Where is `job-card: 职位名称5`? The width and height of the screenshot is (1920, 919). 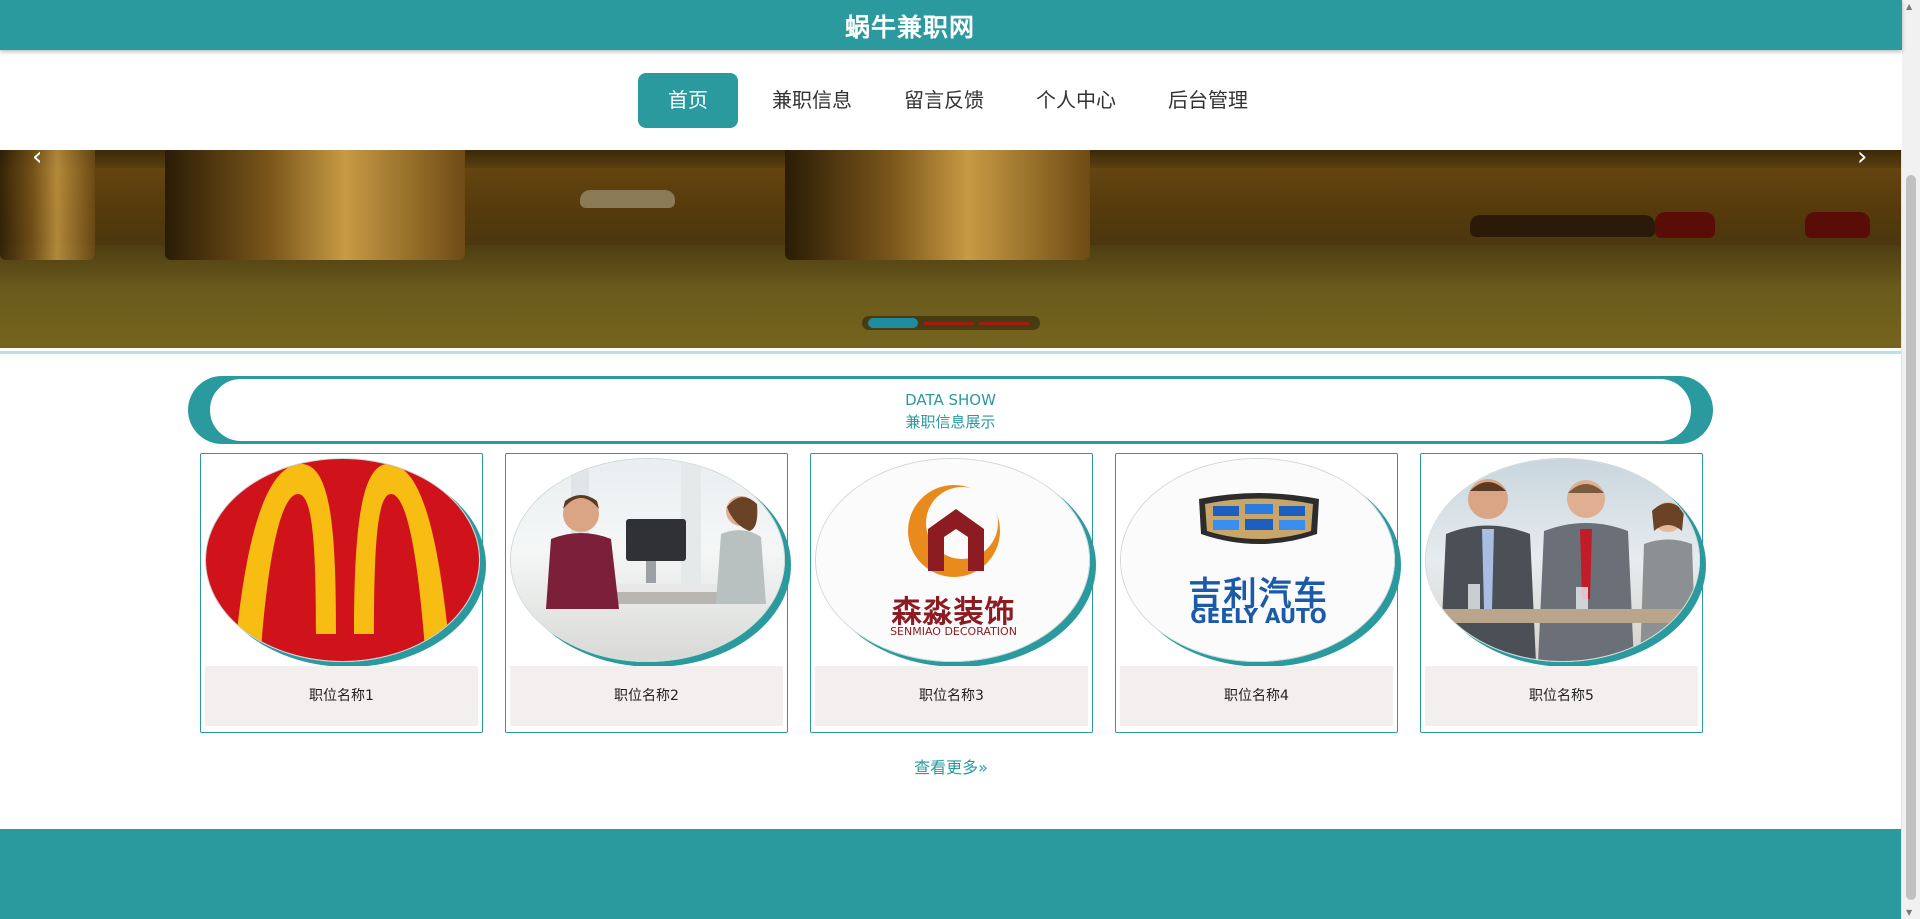 job-card: 职位名称5 is located at coordinates (1561, 593).